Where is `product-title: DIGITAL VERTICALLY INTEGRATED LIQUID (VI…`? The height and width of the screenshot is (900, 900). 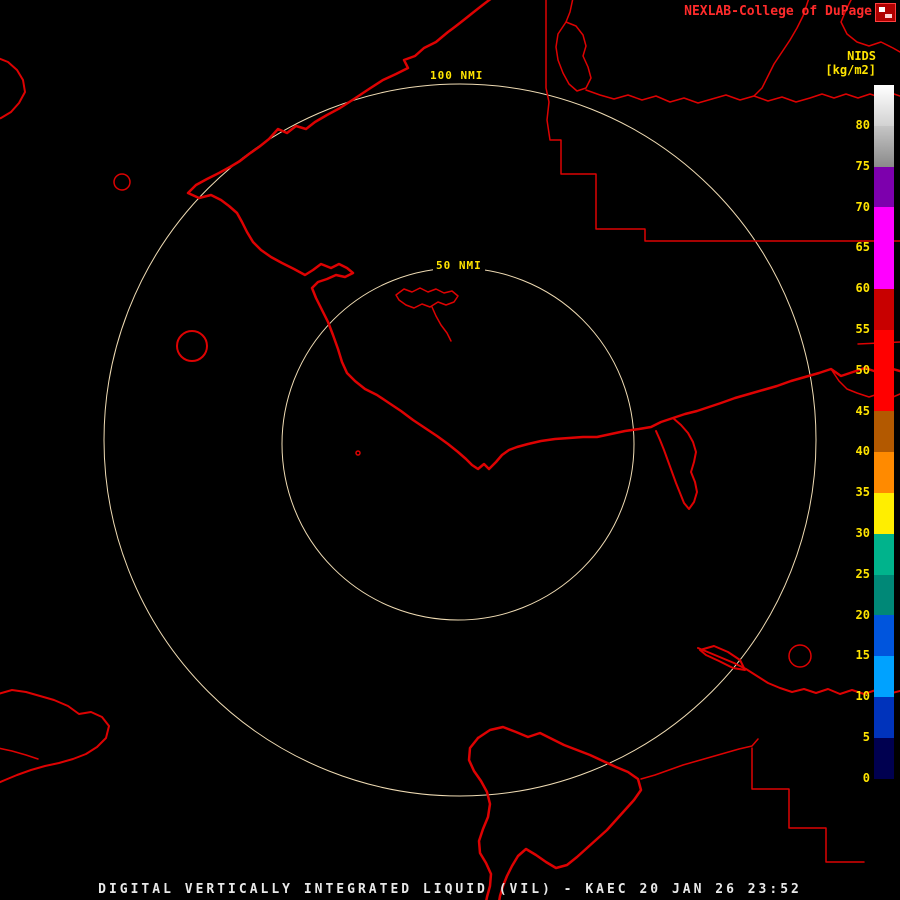
product-title: DIGITAL VERTICALLY INTEGRATED LIQUID (VI… is located at coordinates (450, 889).